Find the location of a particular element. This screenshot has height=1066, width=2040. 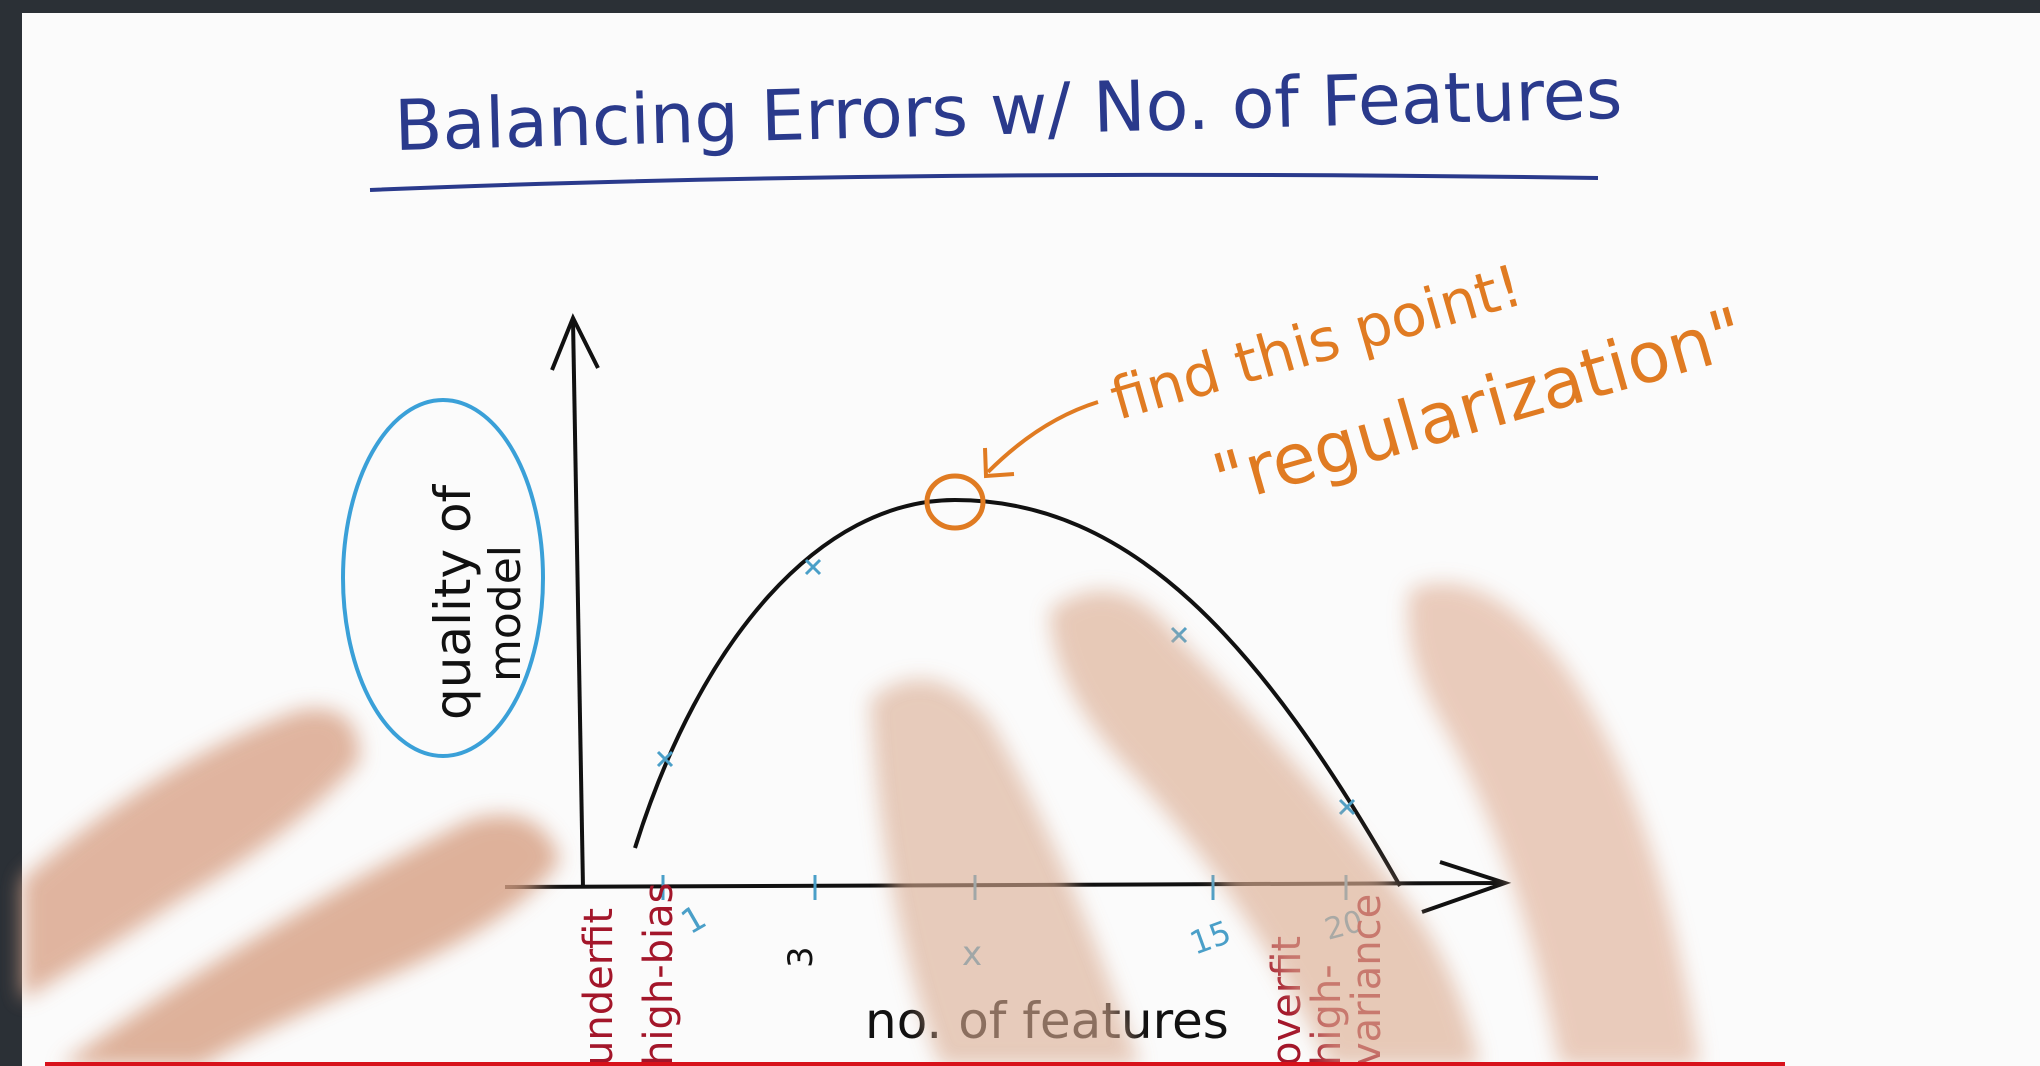

diagram-title: Balancing Errors w/ No. of Features is located at coordinates (1008, 110).